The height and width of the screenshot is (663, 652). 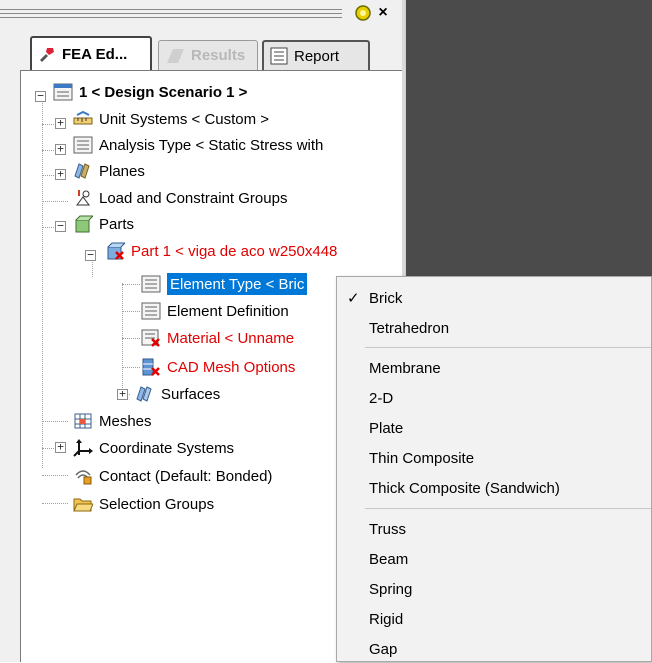 I want to click on material-error-icon, so click(x=150, y=338).